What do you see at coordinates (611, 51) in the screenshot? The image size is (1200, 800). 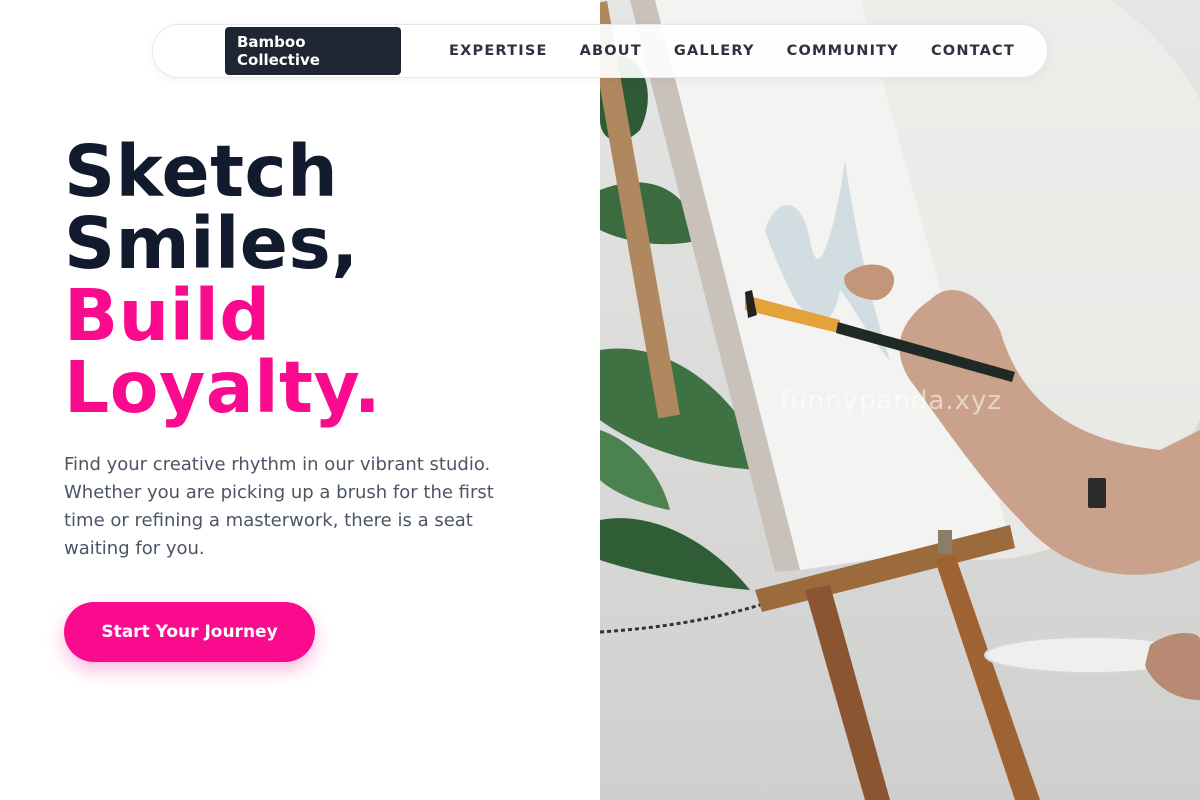 I see `nav-link-about: ABOUT` at bounding box center [611, 51].